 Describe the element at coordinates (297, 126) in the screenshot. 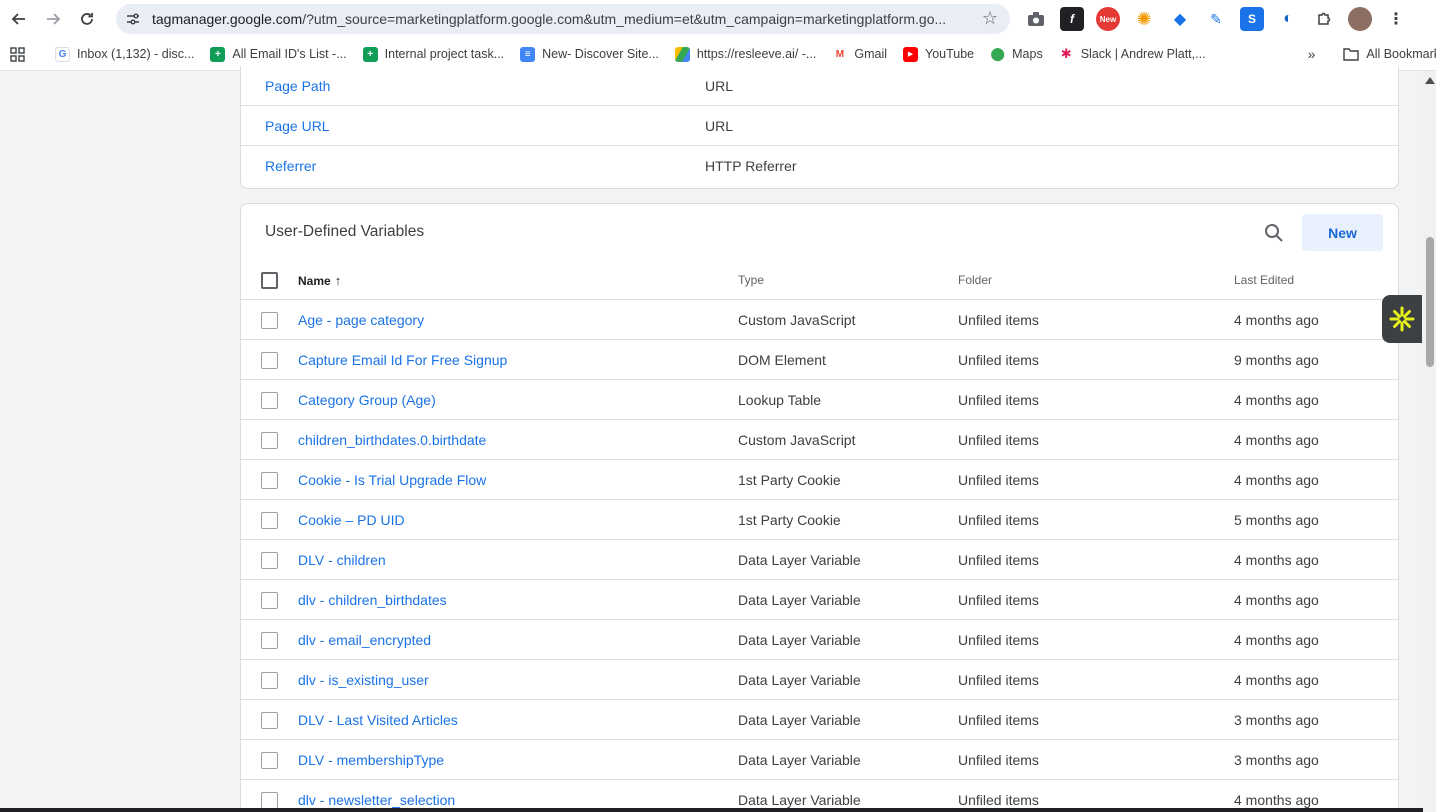

I see `variable-name-link: Page URL` at that location.